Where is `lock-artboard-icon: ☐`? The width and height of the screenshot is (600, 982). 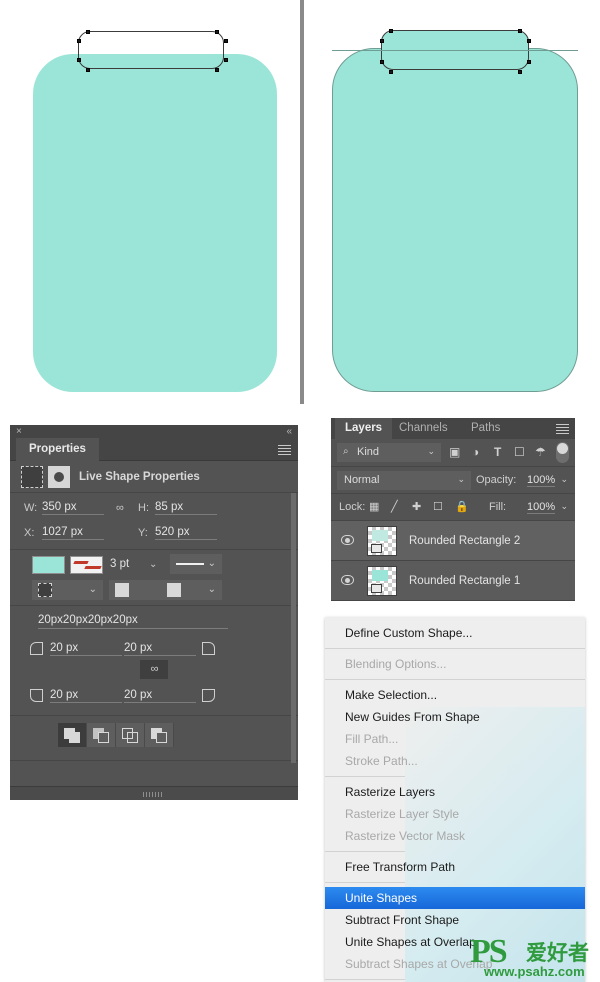 lock-artboard-icon: ☐ is located at coordinates (438, 506).